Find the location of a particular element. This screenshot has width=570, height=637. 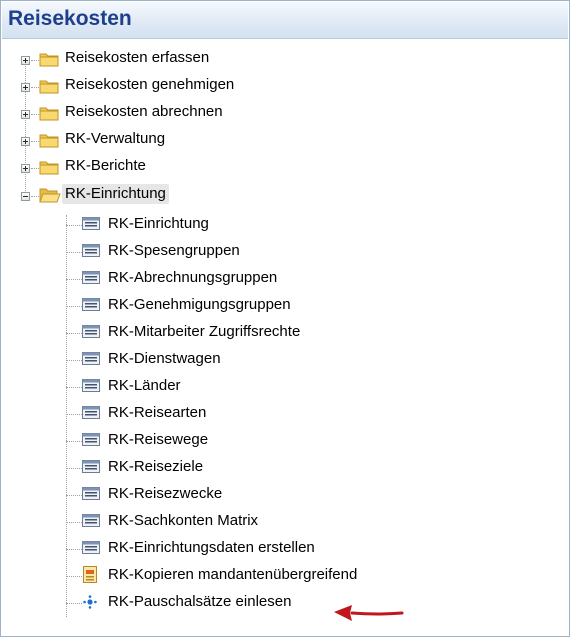

tree-item-label: RK-Länder is located at coordinates (144, 385).